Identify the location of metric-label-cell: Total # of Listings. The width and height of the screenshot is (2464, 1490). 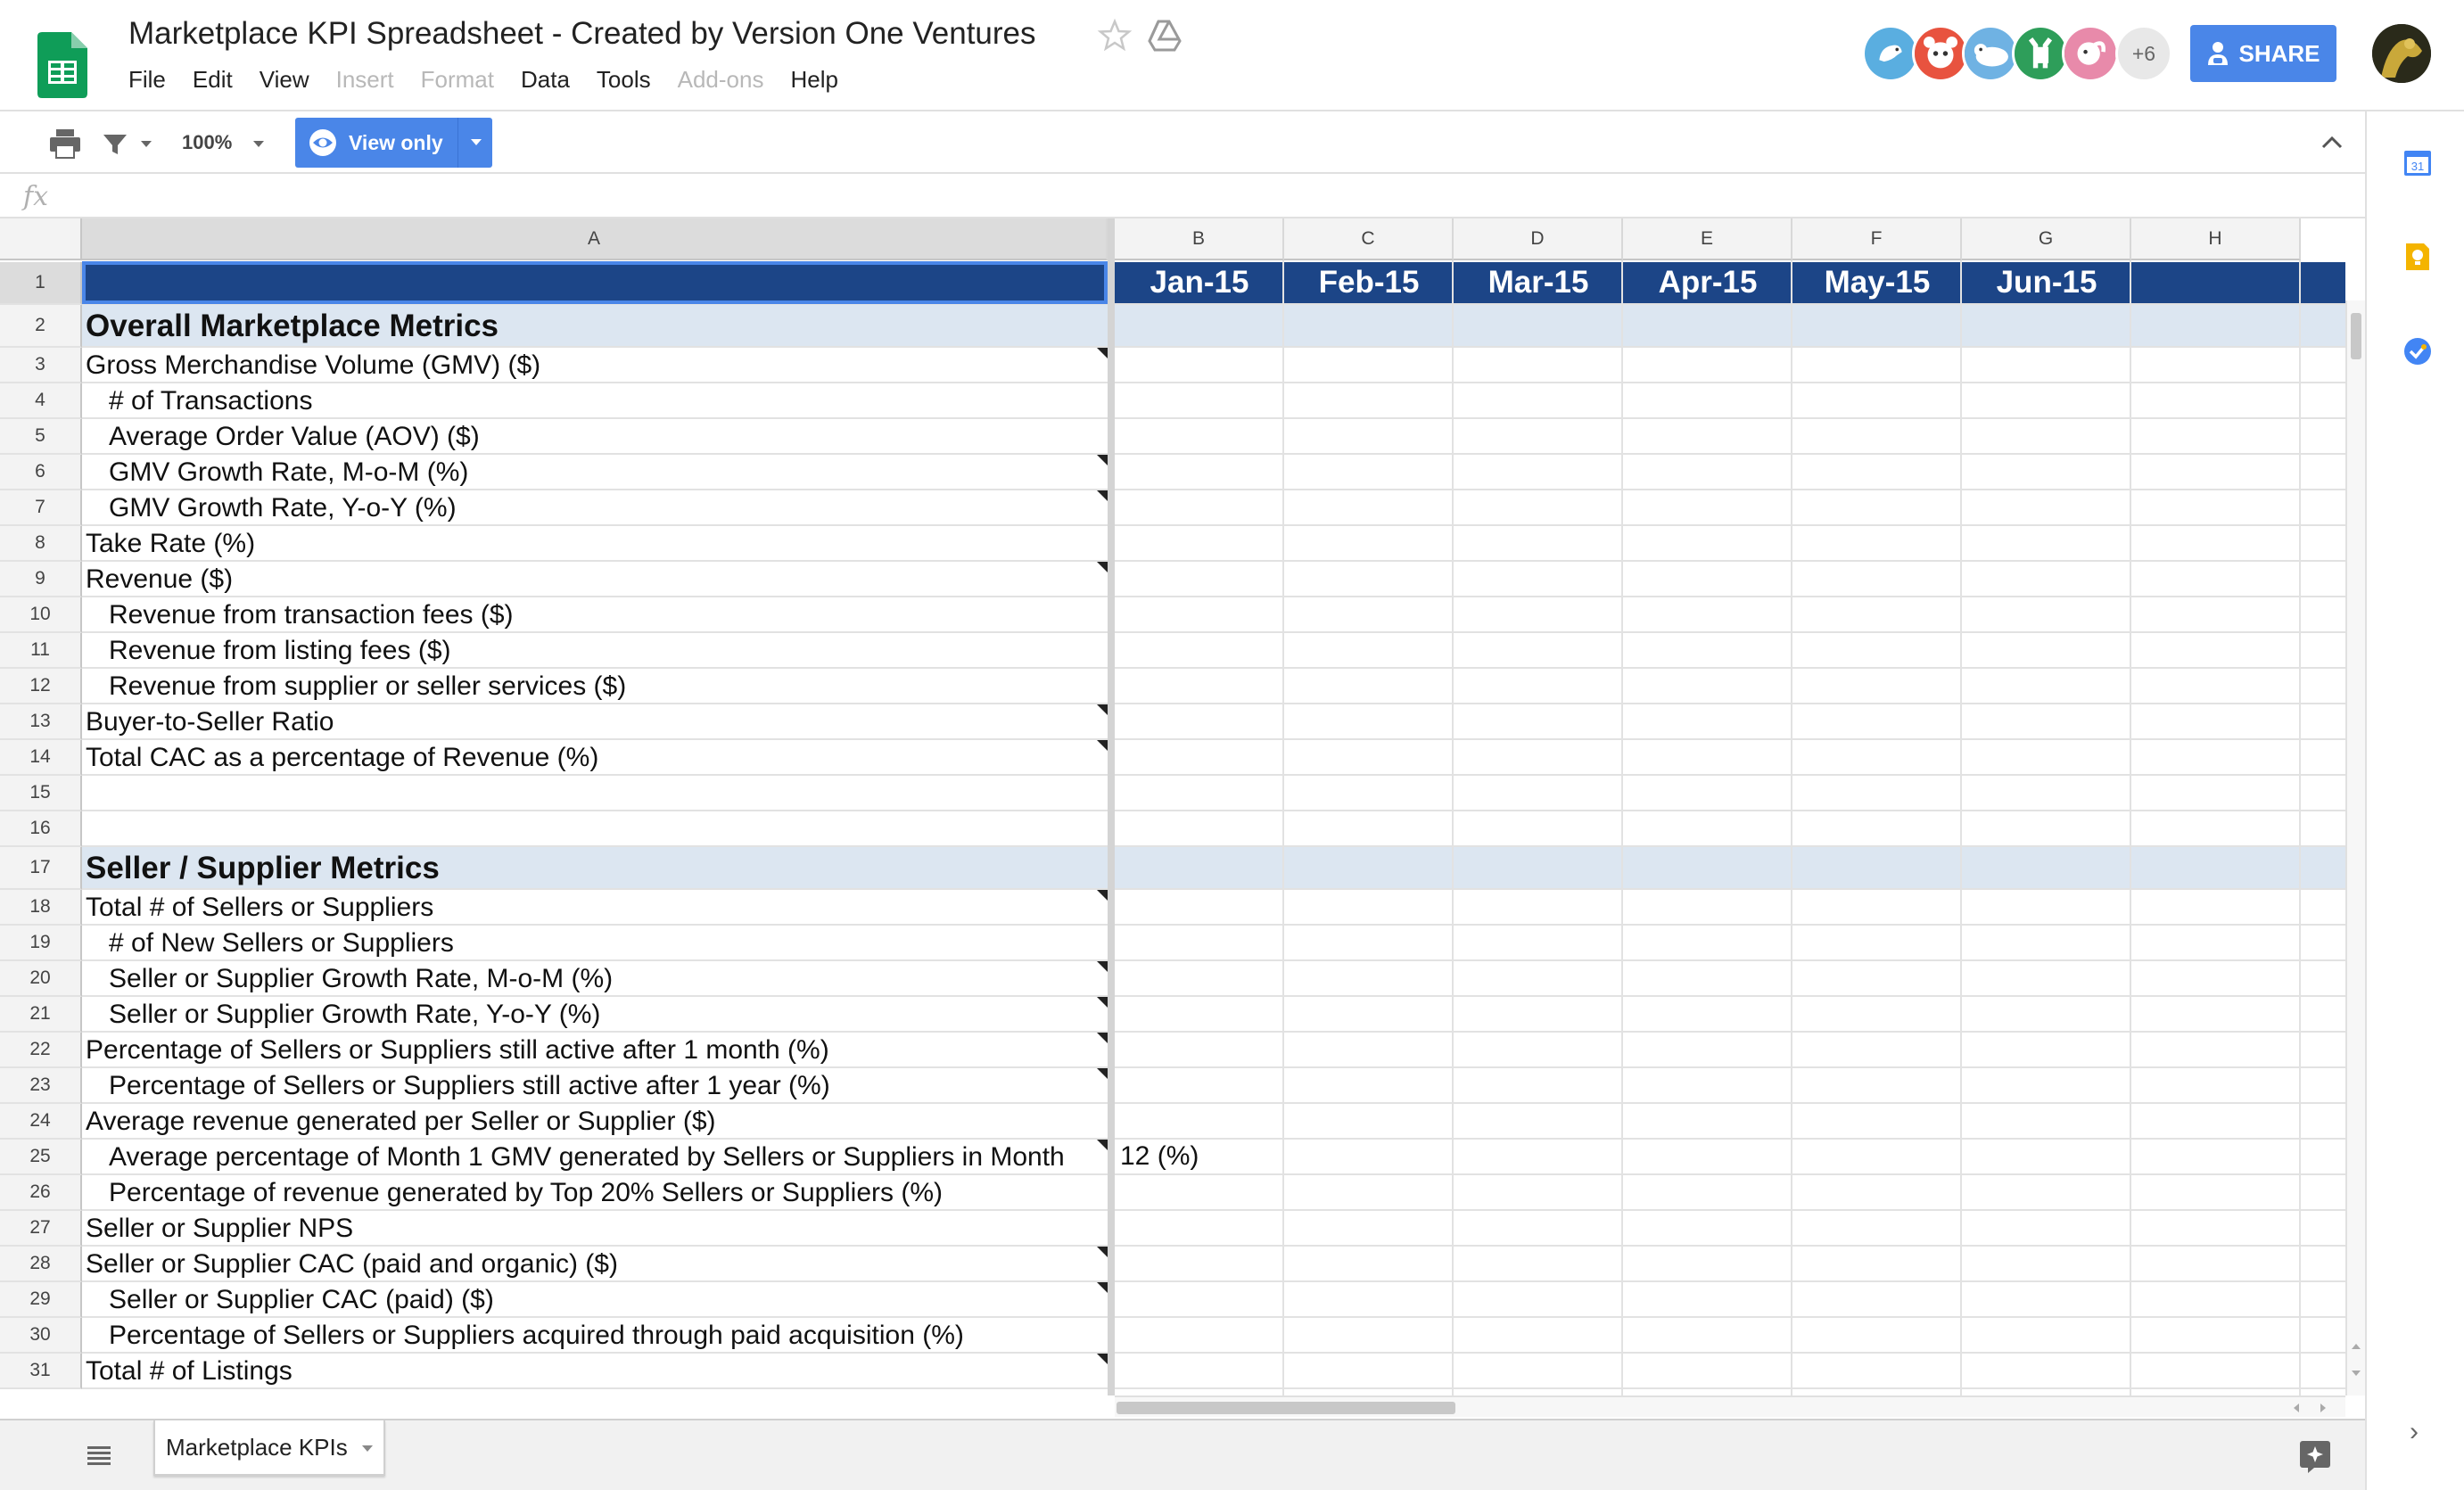
(189, 1371).